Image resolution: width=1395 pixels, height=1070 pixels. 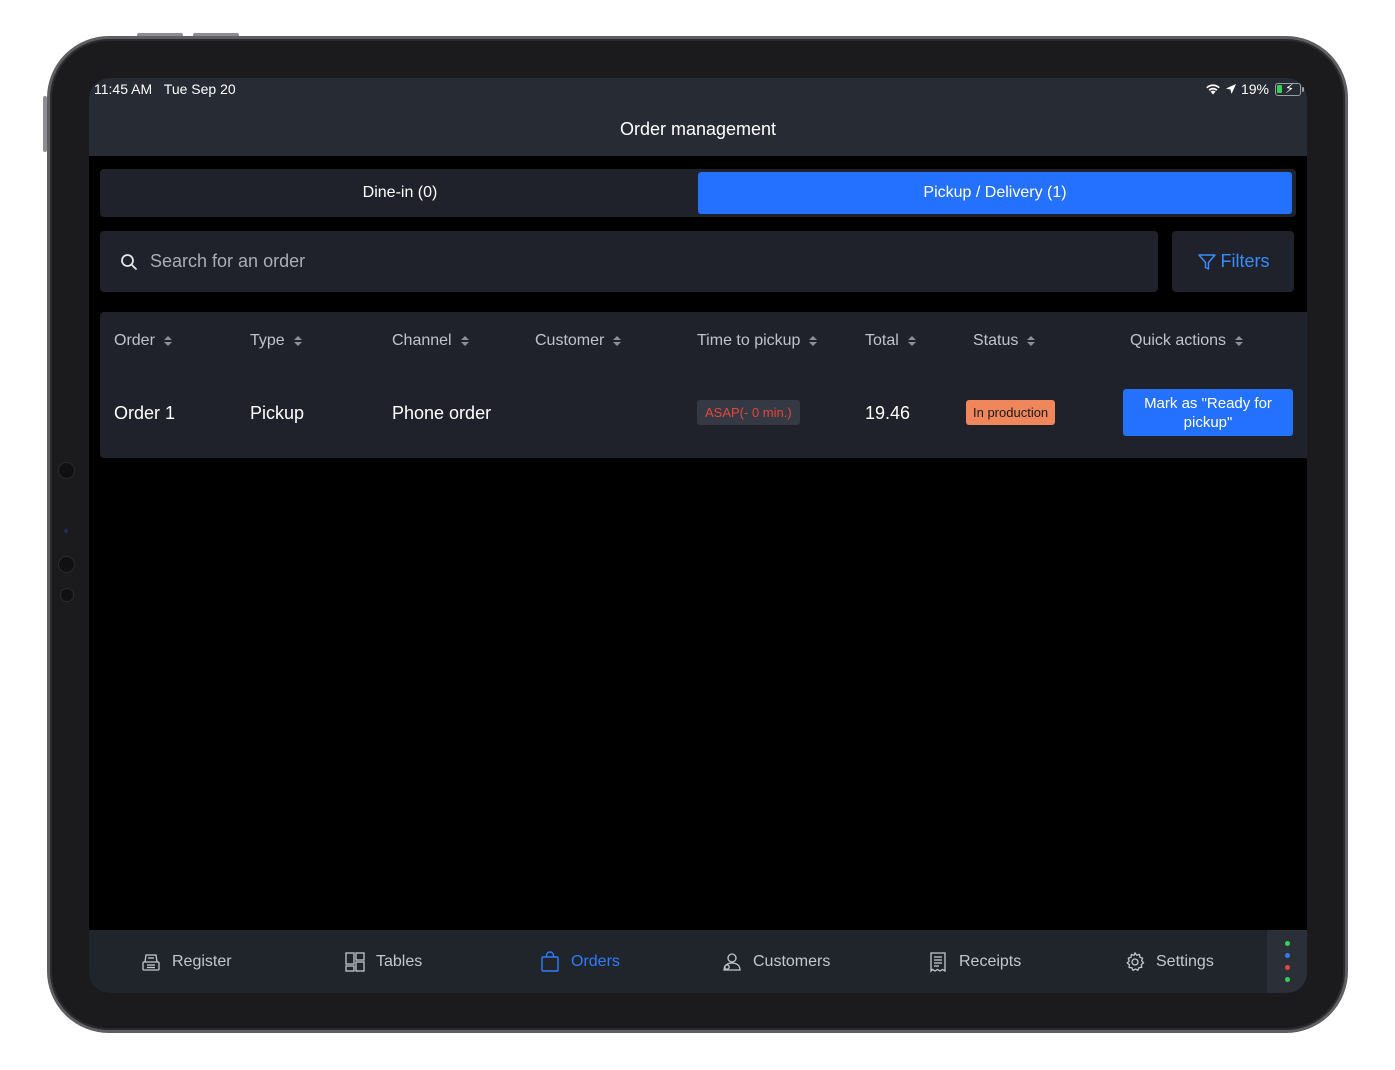 I want to click on battery-percent: 19%, so click(x=1254, y=89).